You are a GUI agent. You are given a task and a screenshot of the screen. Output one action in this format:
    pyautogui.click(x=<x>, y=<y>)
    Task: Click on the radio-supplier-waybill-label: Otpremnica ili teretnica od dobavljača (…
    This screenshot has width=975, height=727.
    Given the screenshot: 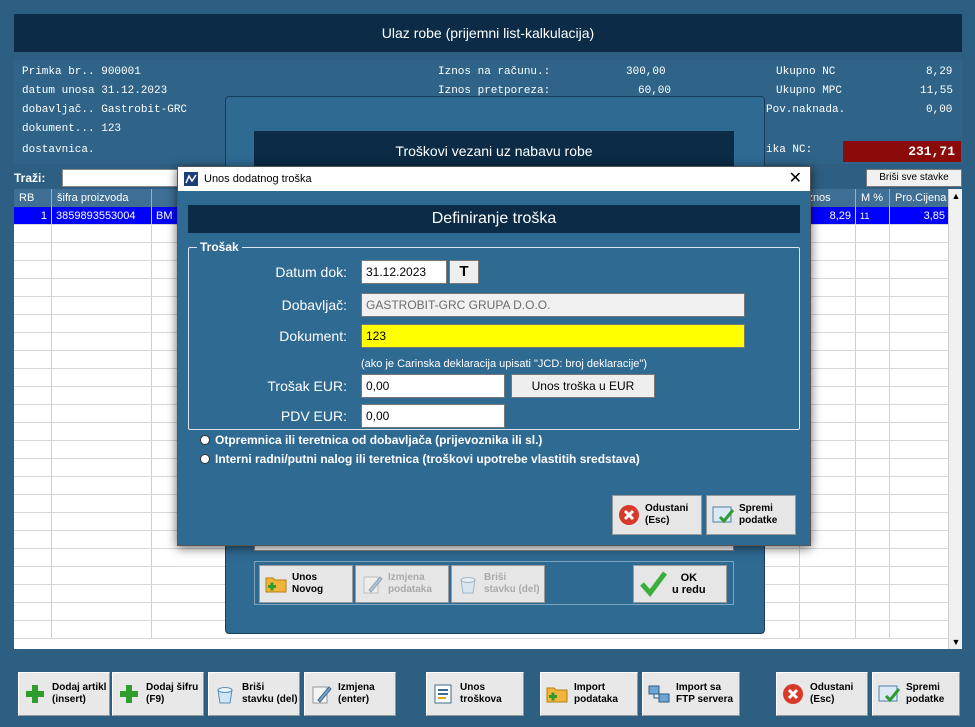 What is the action you would take?
    pyautogui.click(x=379, y=440)
    